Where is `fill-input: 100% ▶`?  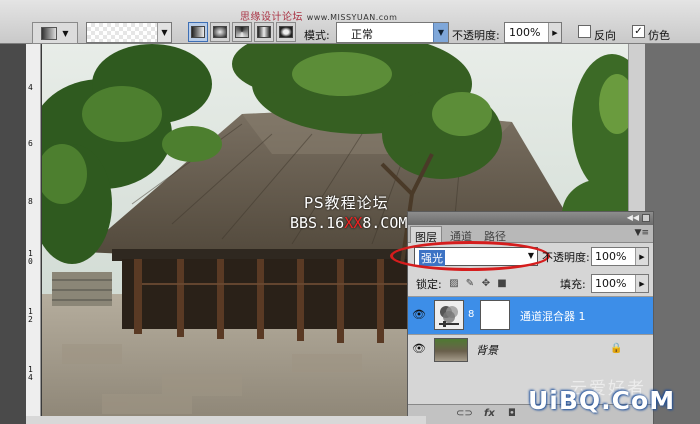 fill-input: 100% ▶ is located at coordinates (620, 283).